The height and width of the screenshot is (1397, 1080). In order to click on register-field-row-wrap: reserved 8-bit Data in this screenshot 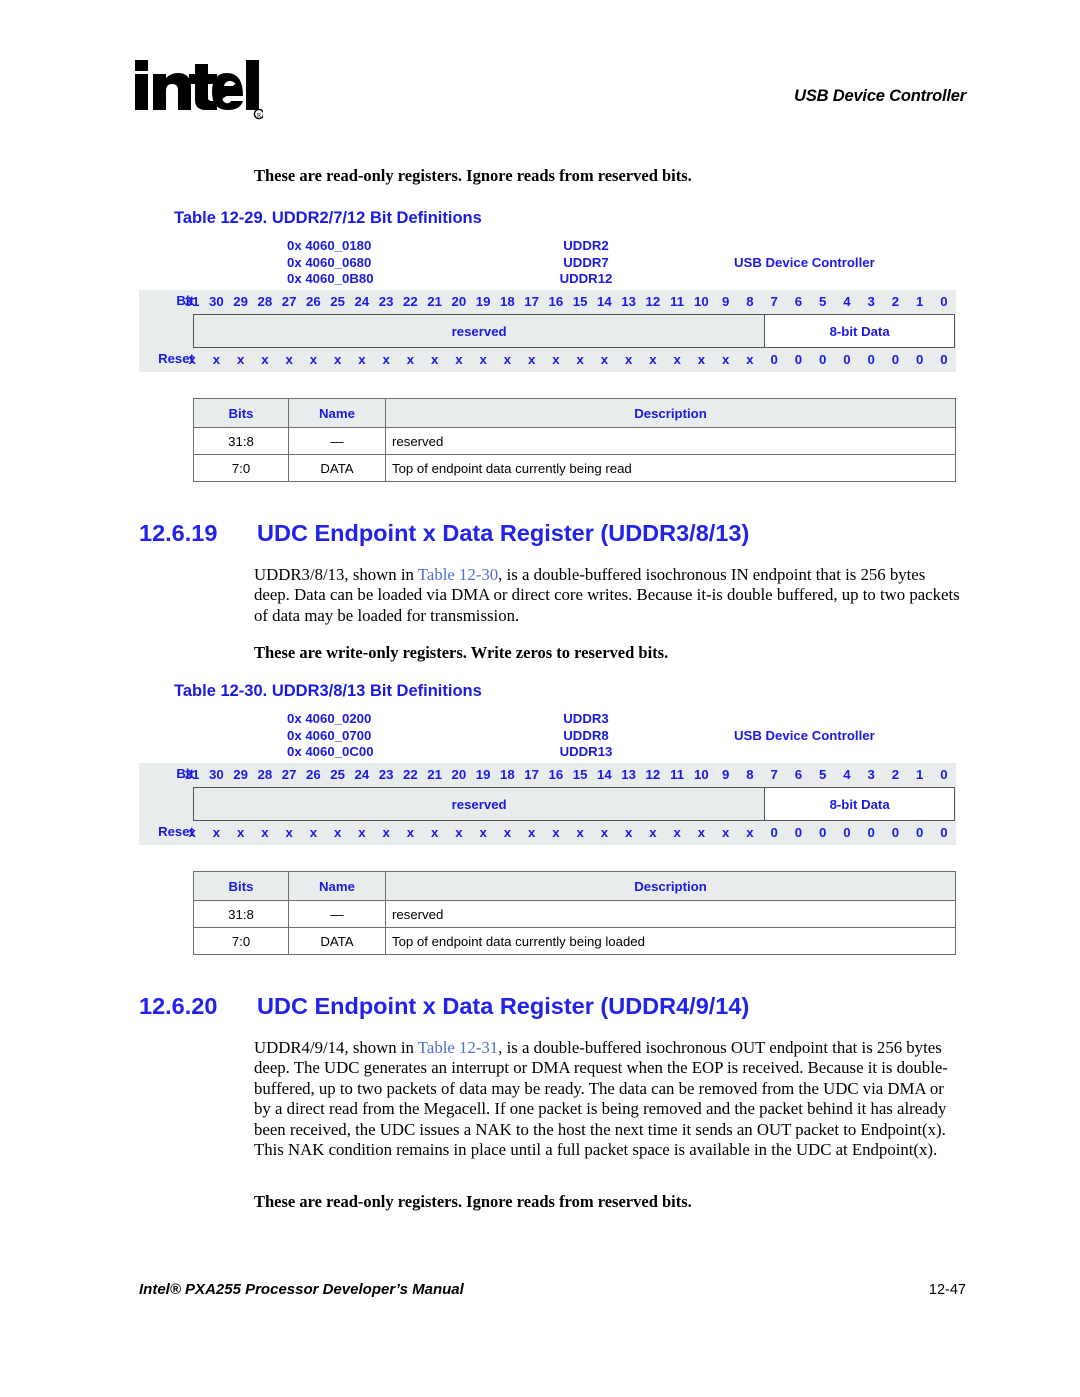, I will do `click(547, 331)`.